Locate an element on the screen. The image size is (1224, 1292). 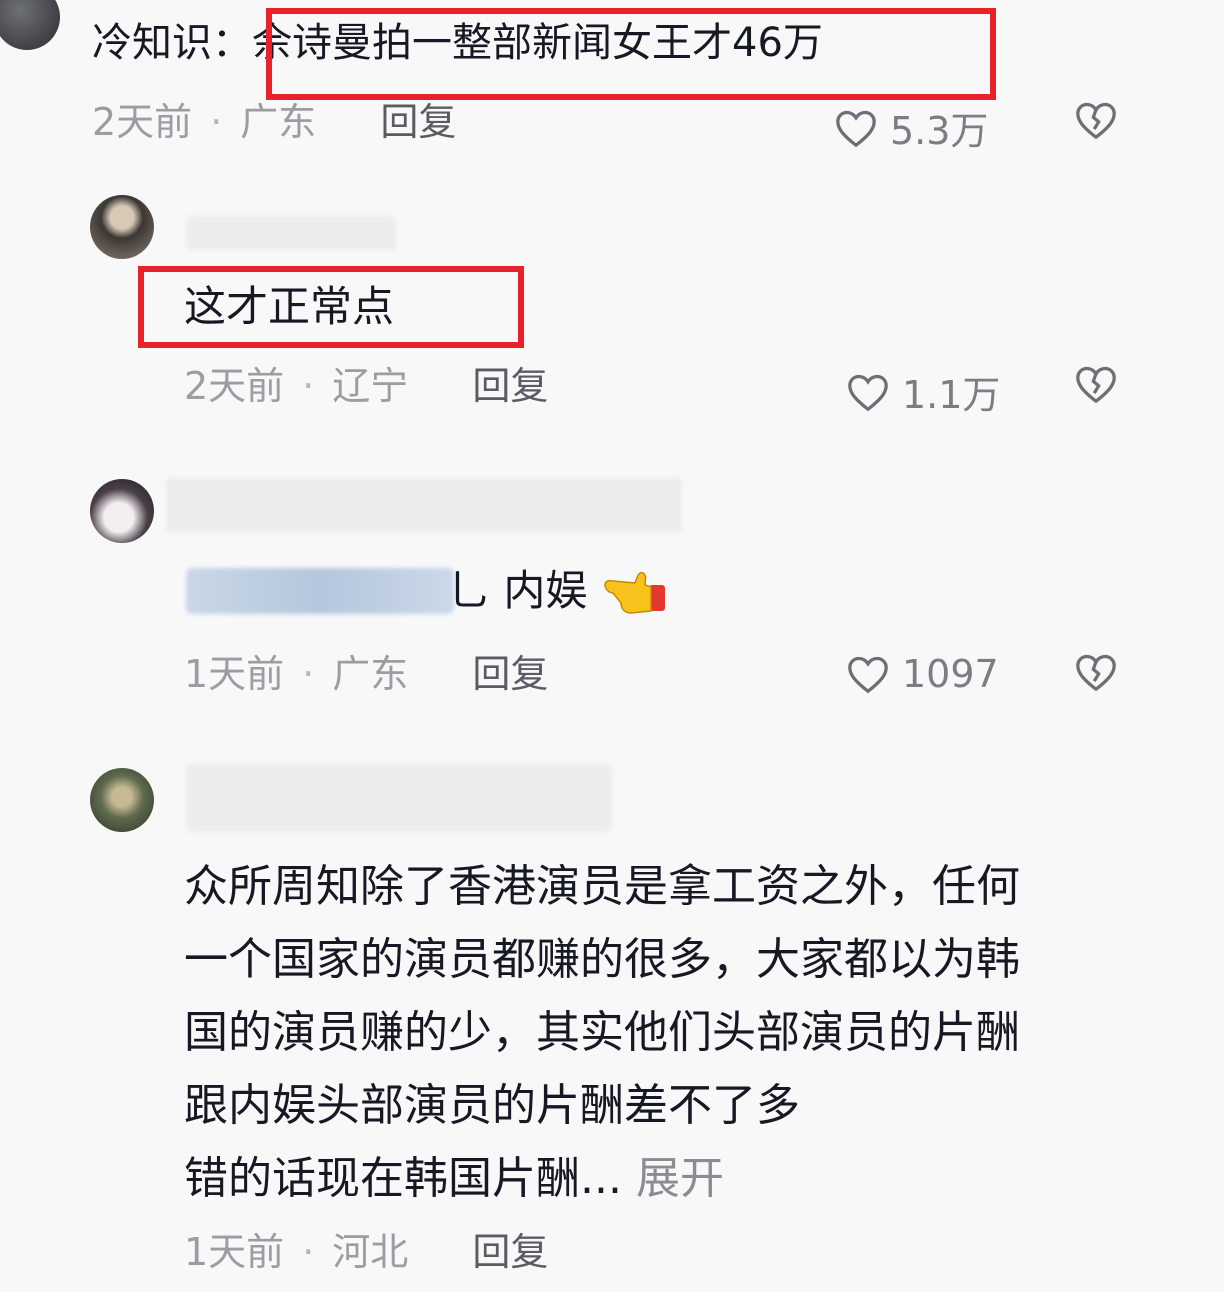
comment-4-last-line: 错的话现在韩国片酬... 展开 is located at coordinates (649, 1178).